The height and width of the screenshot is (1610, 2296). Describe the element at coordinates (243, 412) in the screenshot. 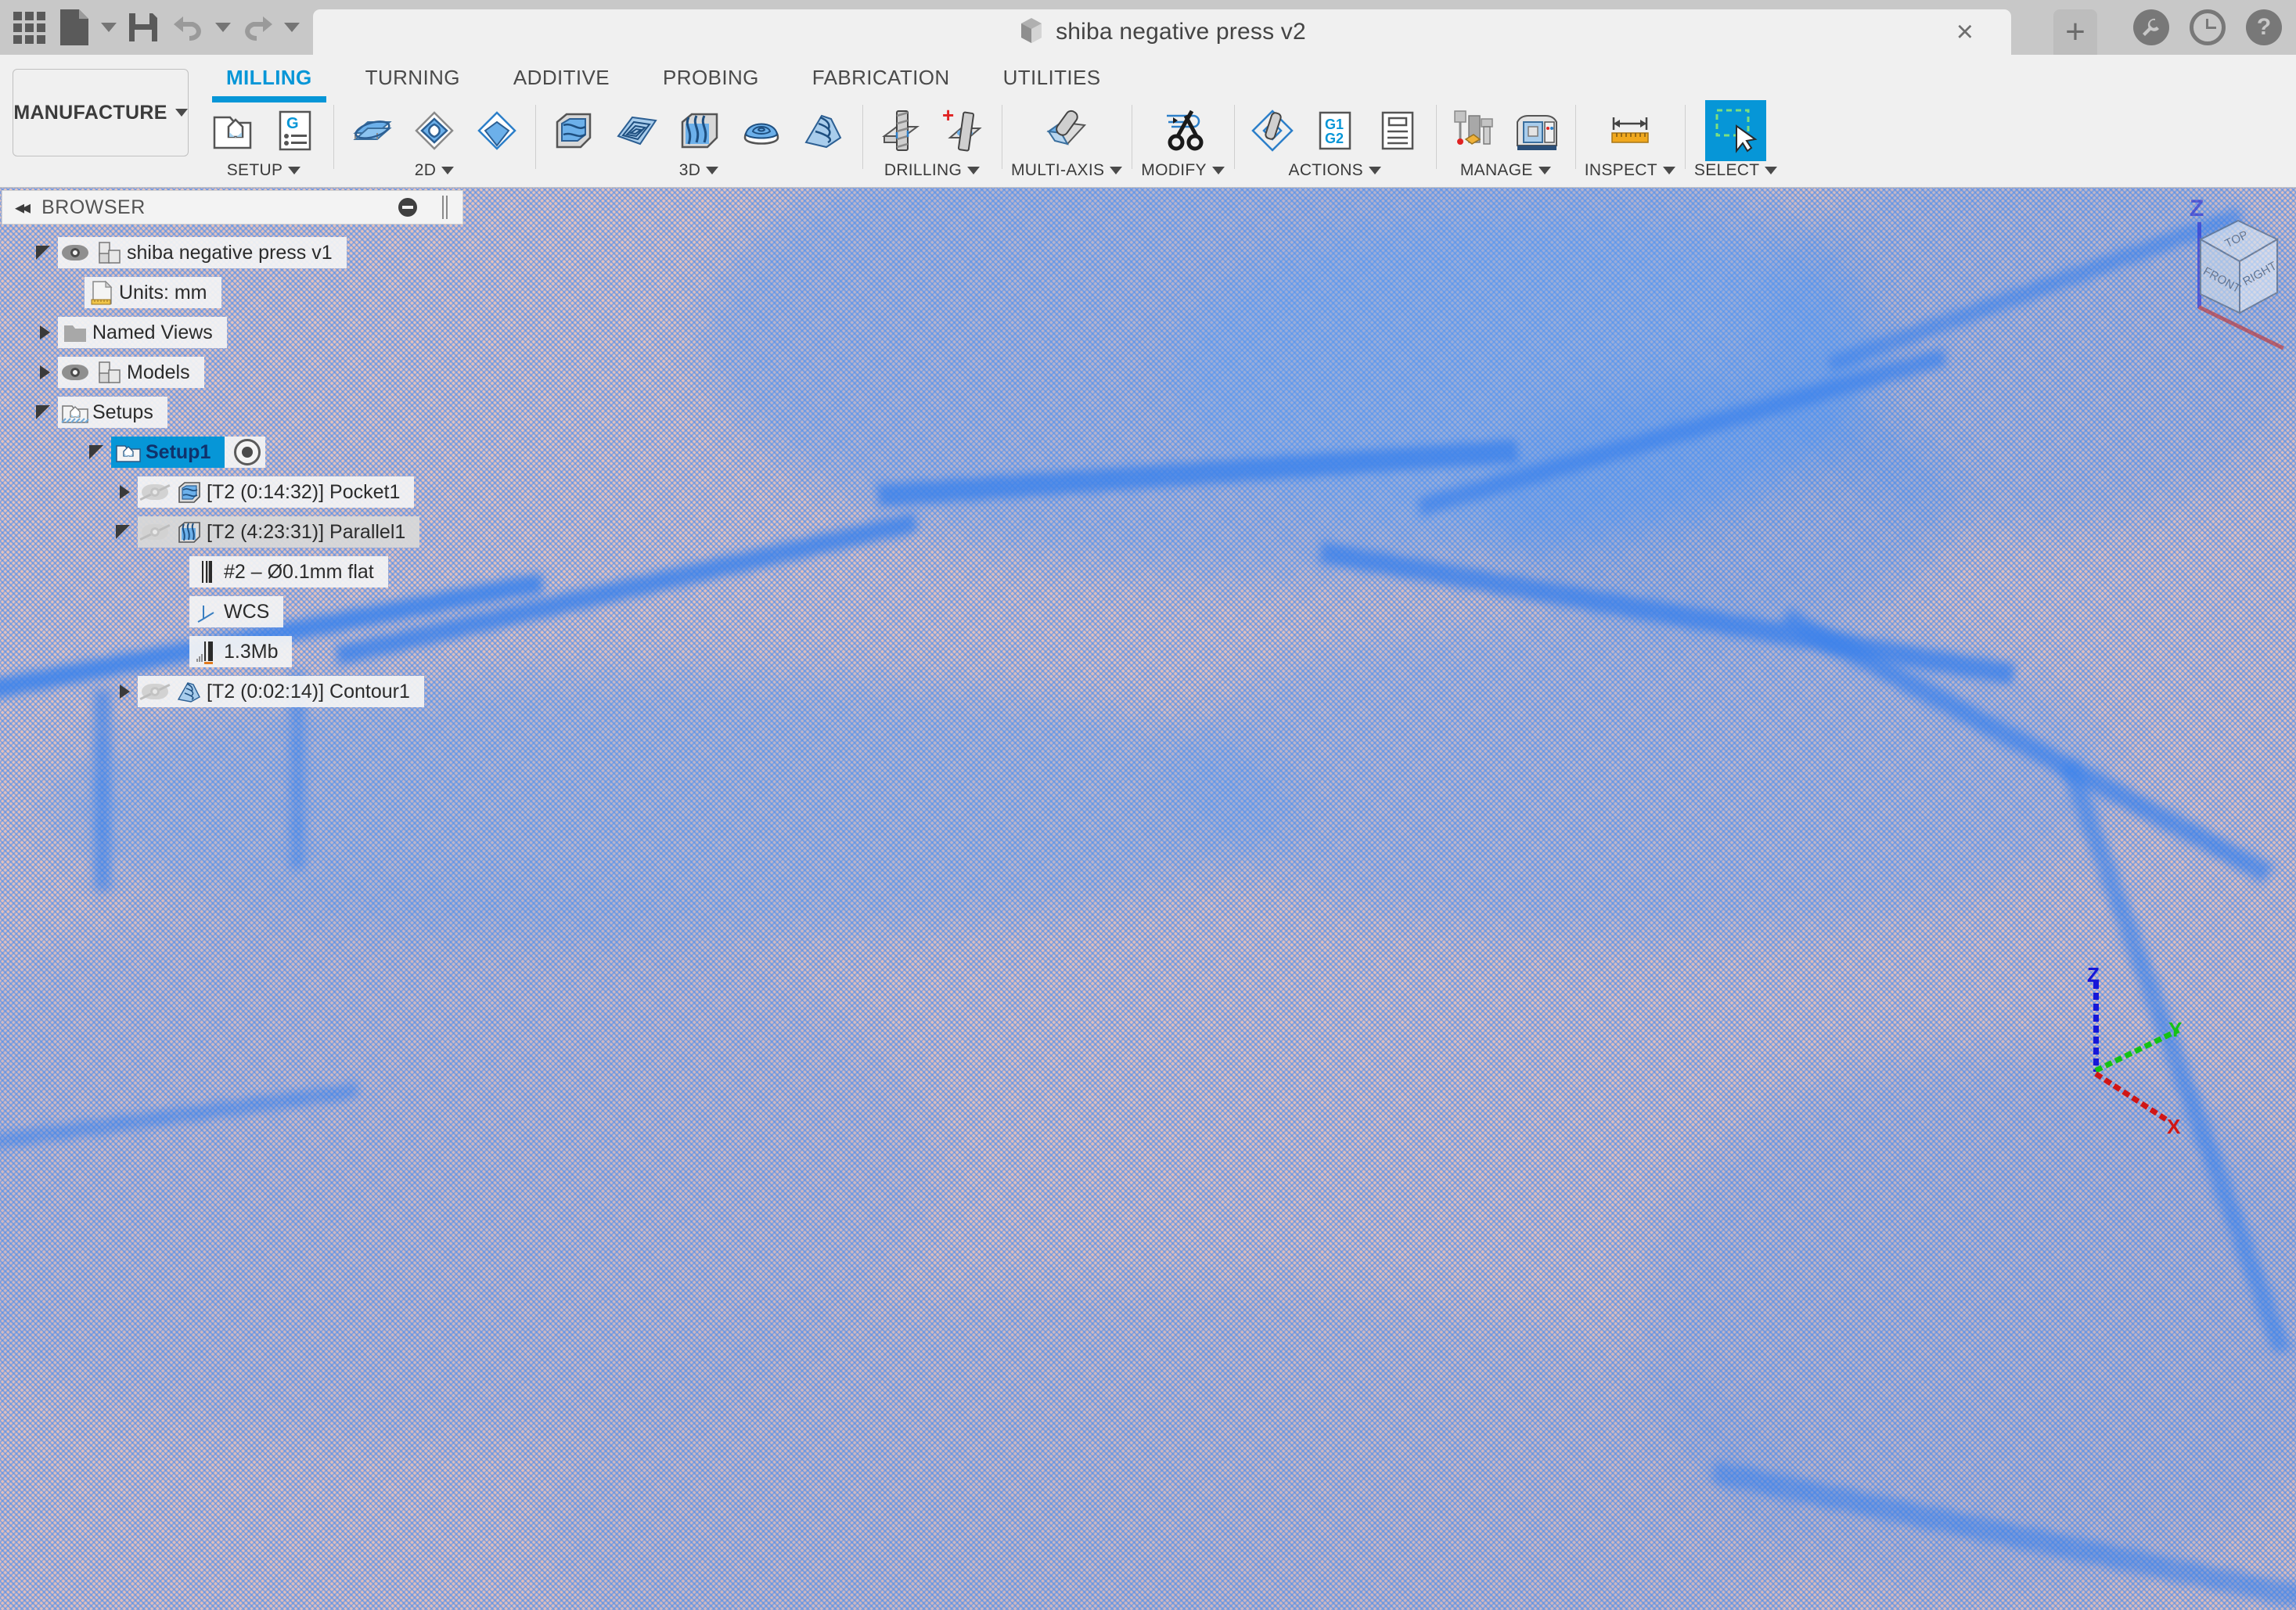

I see `tree-row: Setups` at that location.